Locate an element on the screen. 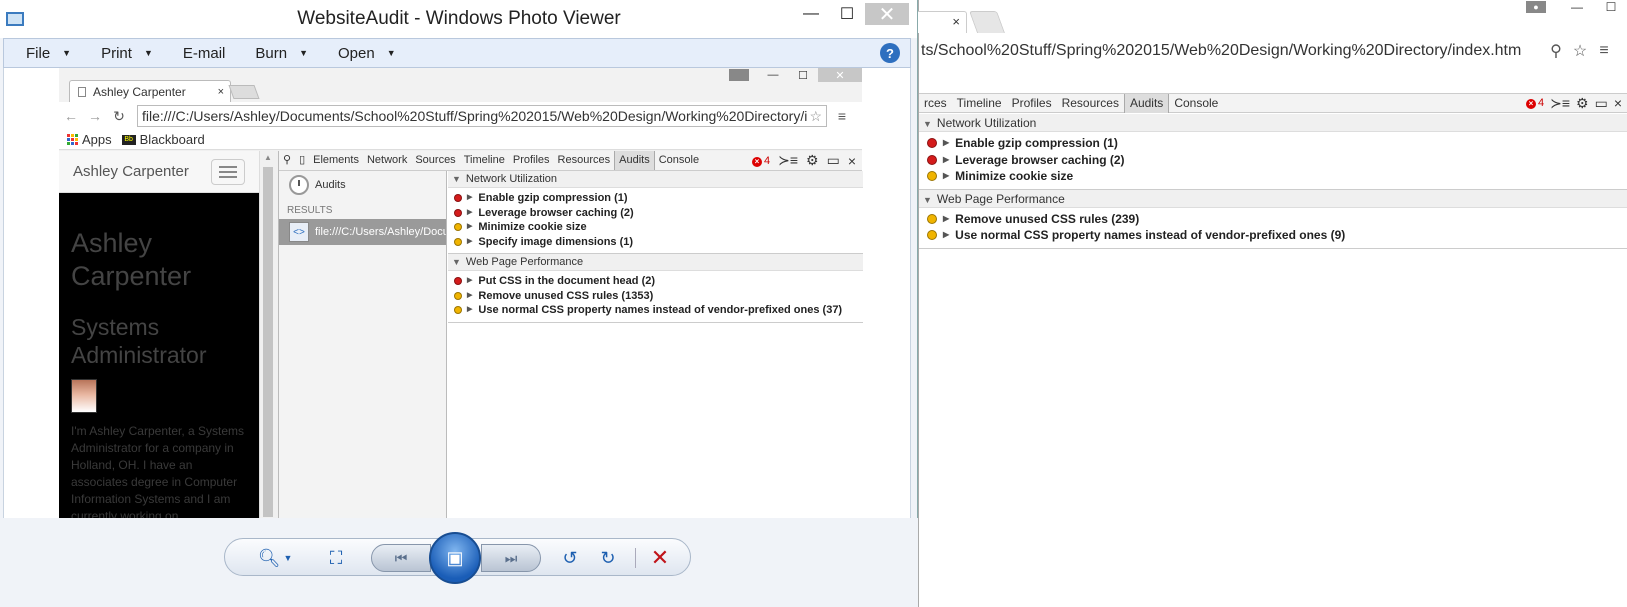 Image resolution: width=1627 pixels, height=607 pixels. html-file-icon: <> is located at coordinates (299, 232).